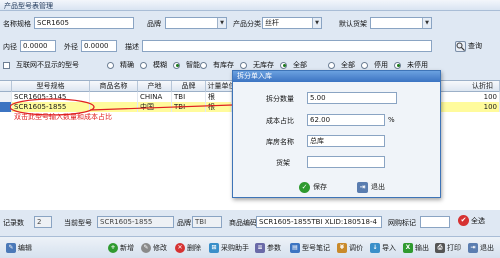 This screenshot has height=258, width=500. I want to click on plus-icon: +, so click(113, 248).